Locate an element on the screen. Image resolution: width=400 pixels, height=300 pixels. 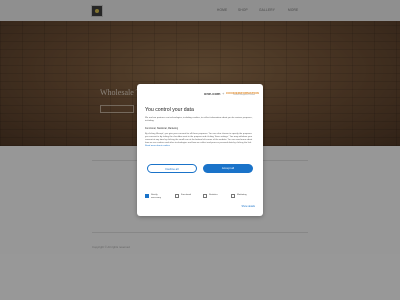
cookieinformation-tagline: Consent Management Platform is located at coordinates (244, 95).